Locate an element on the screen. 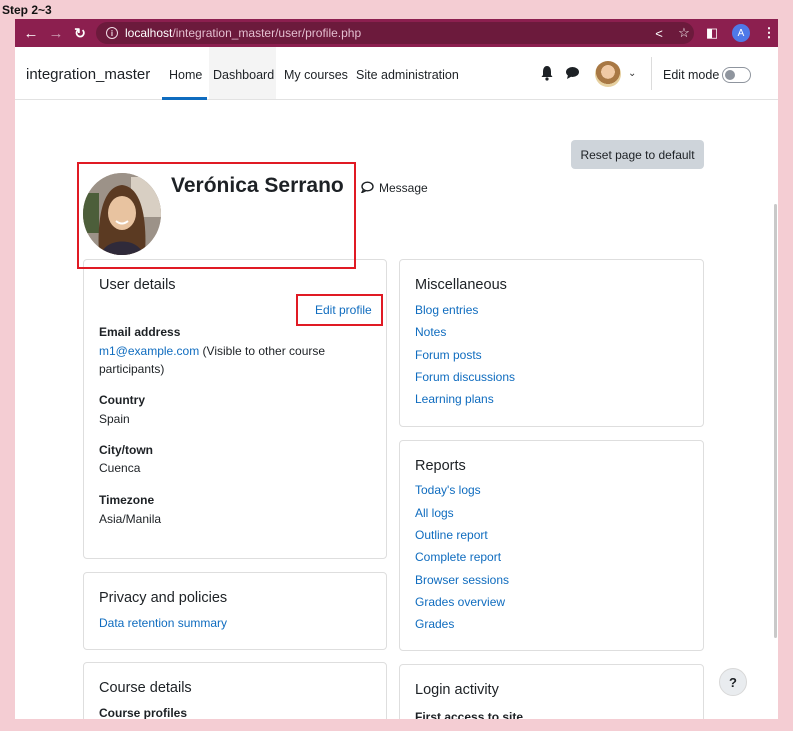 This screenshot has width=793, height=731. report-link-grades: Grades is located at coordinates (434, 624).